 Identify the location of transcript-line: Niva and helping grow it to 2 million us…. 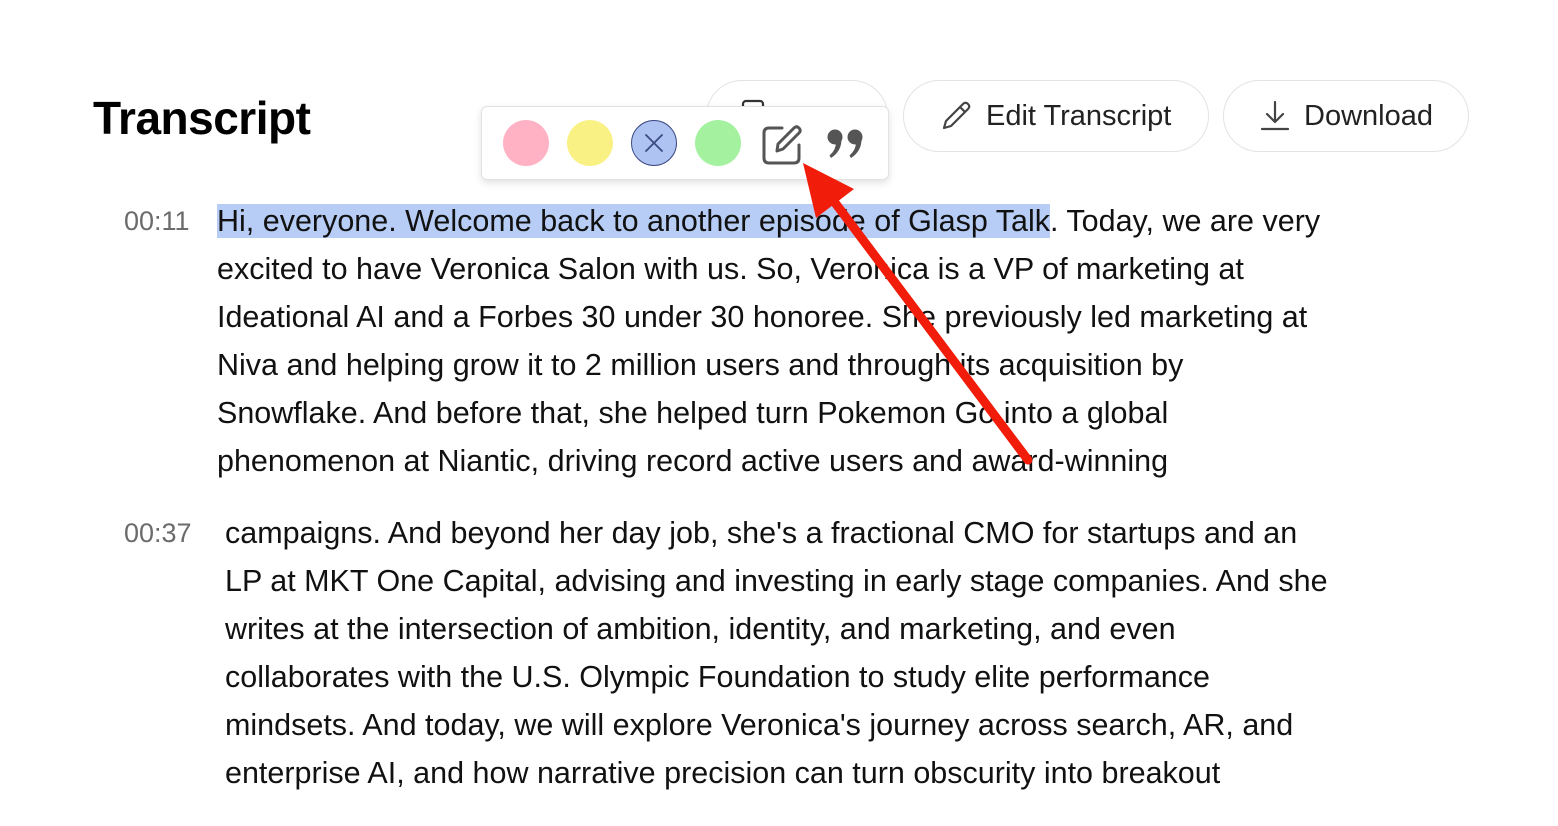
(700, 365).